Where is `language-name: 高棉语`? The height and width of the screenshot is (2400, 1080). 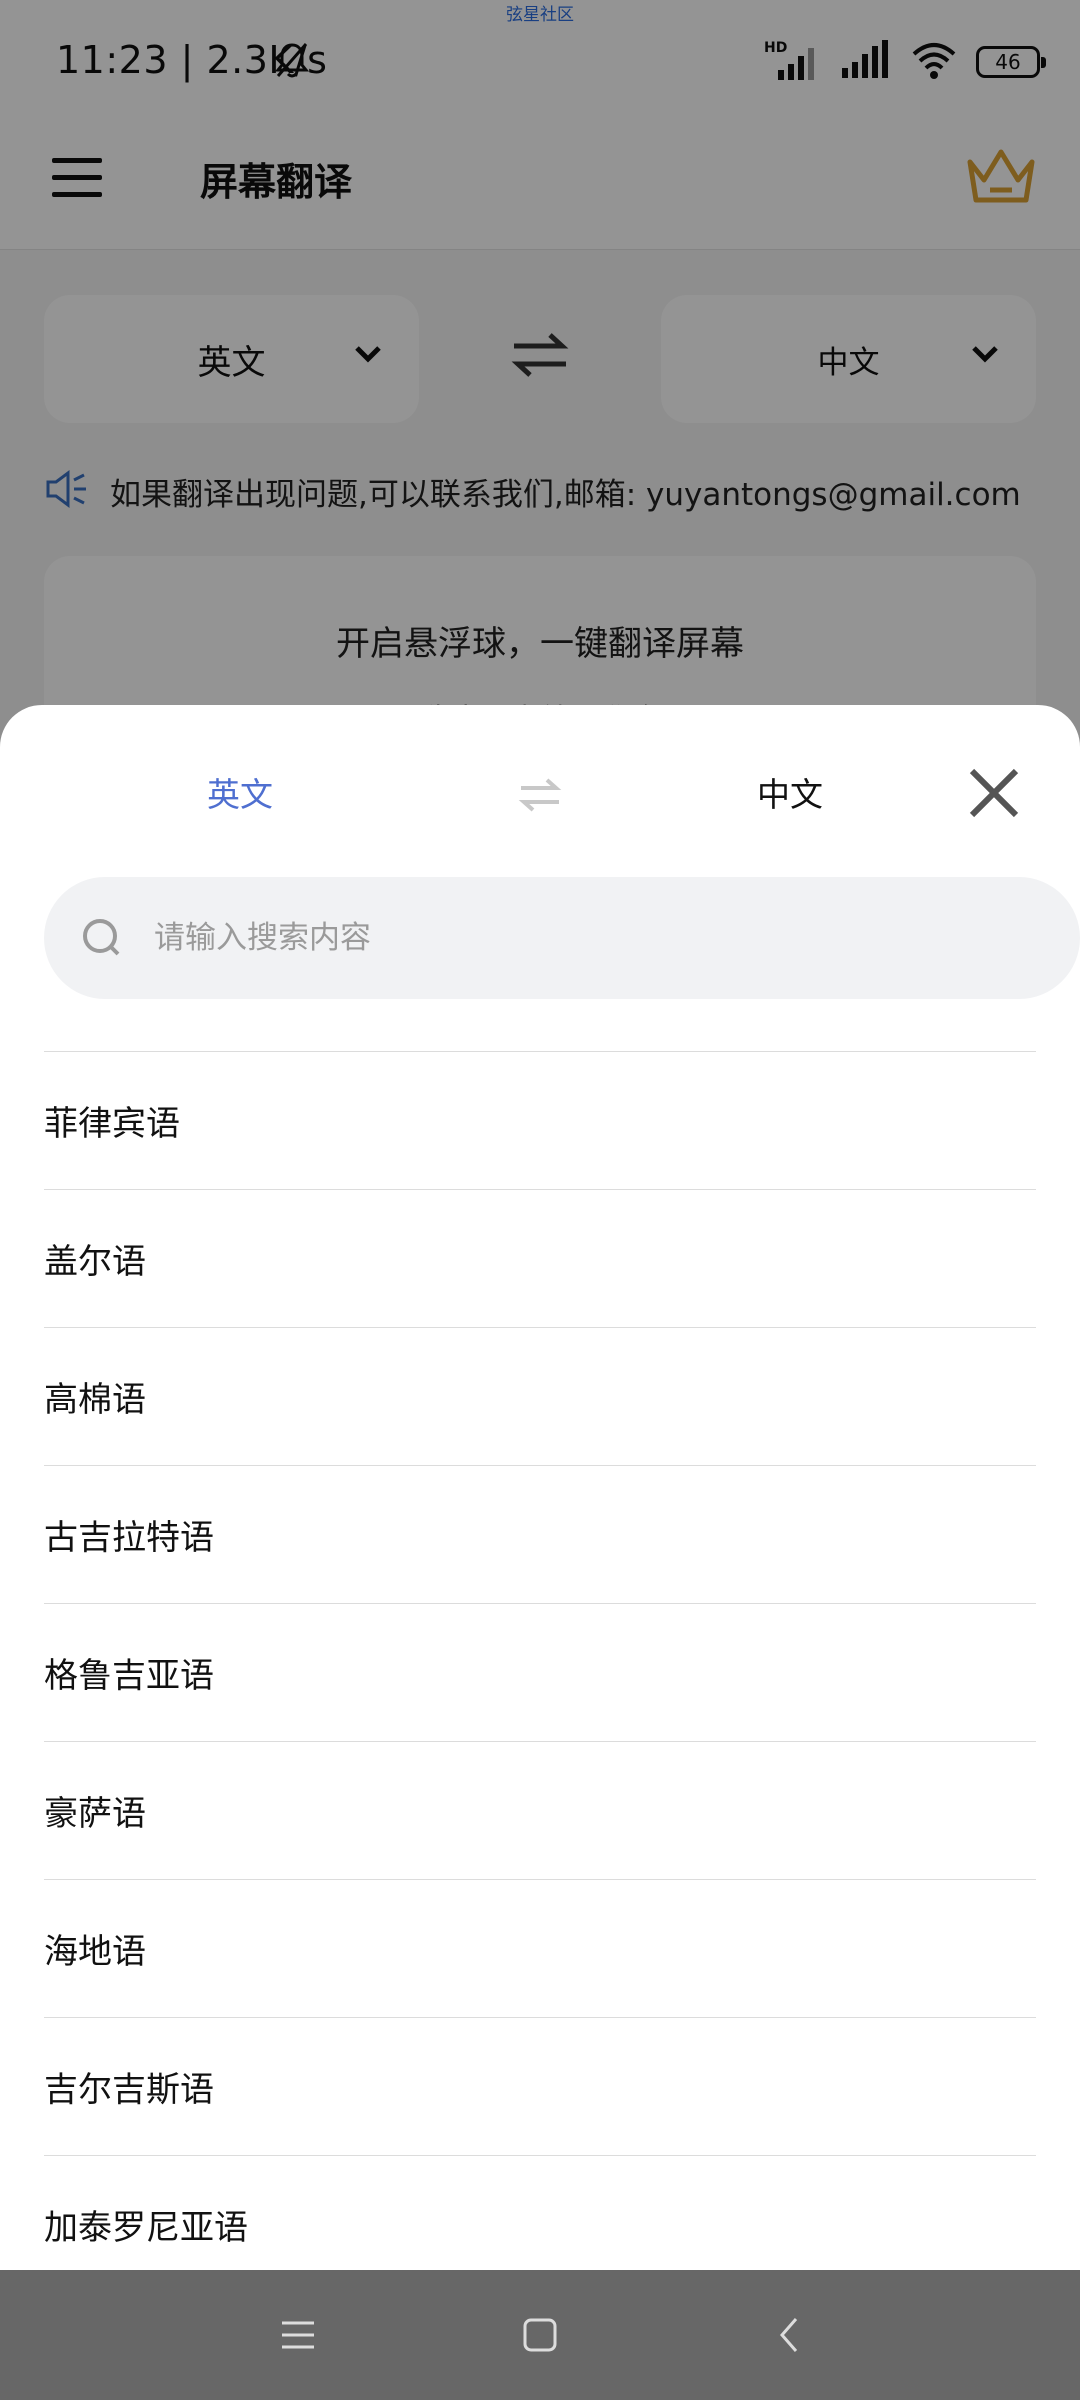 language-name: 高棉语 is located at coordinates (95, 1400).